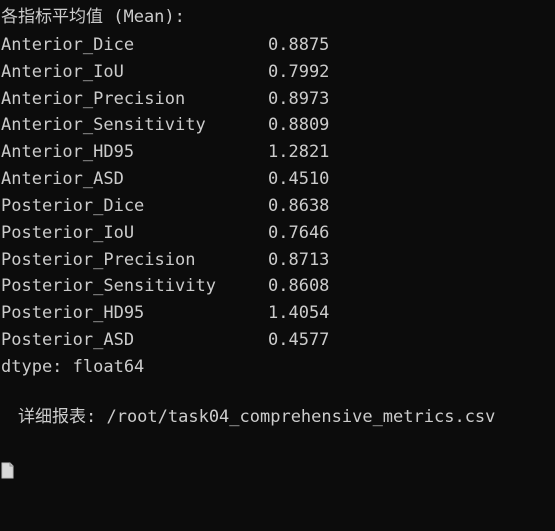 Image resolution: width=555 pixels, height=531 pixels. Describe the element at coordinates (93, 99) in the screenshot. I see `metric-name: Anterior_Precision` at that location.